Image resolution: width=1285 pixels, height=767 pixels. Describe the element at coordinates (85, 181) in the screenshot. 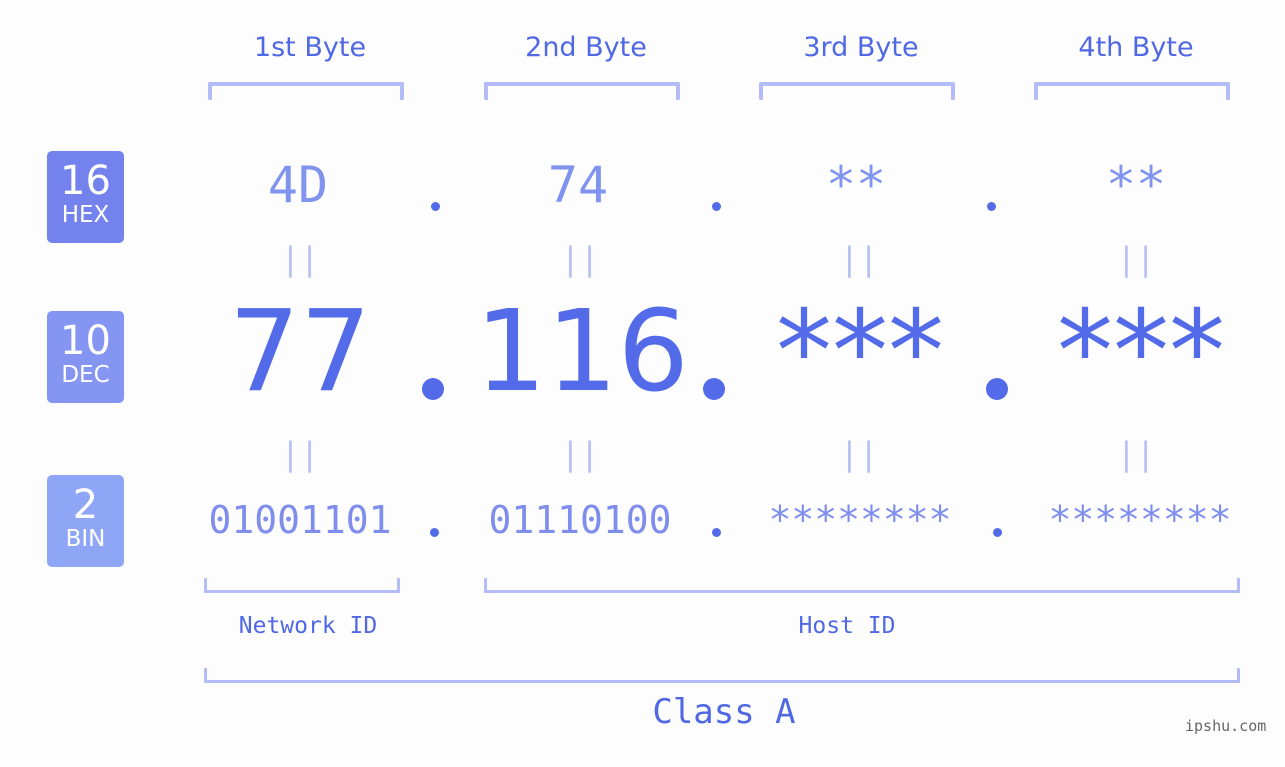

I see `hex-badge-number: 16` at that location.